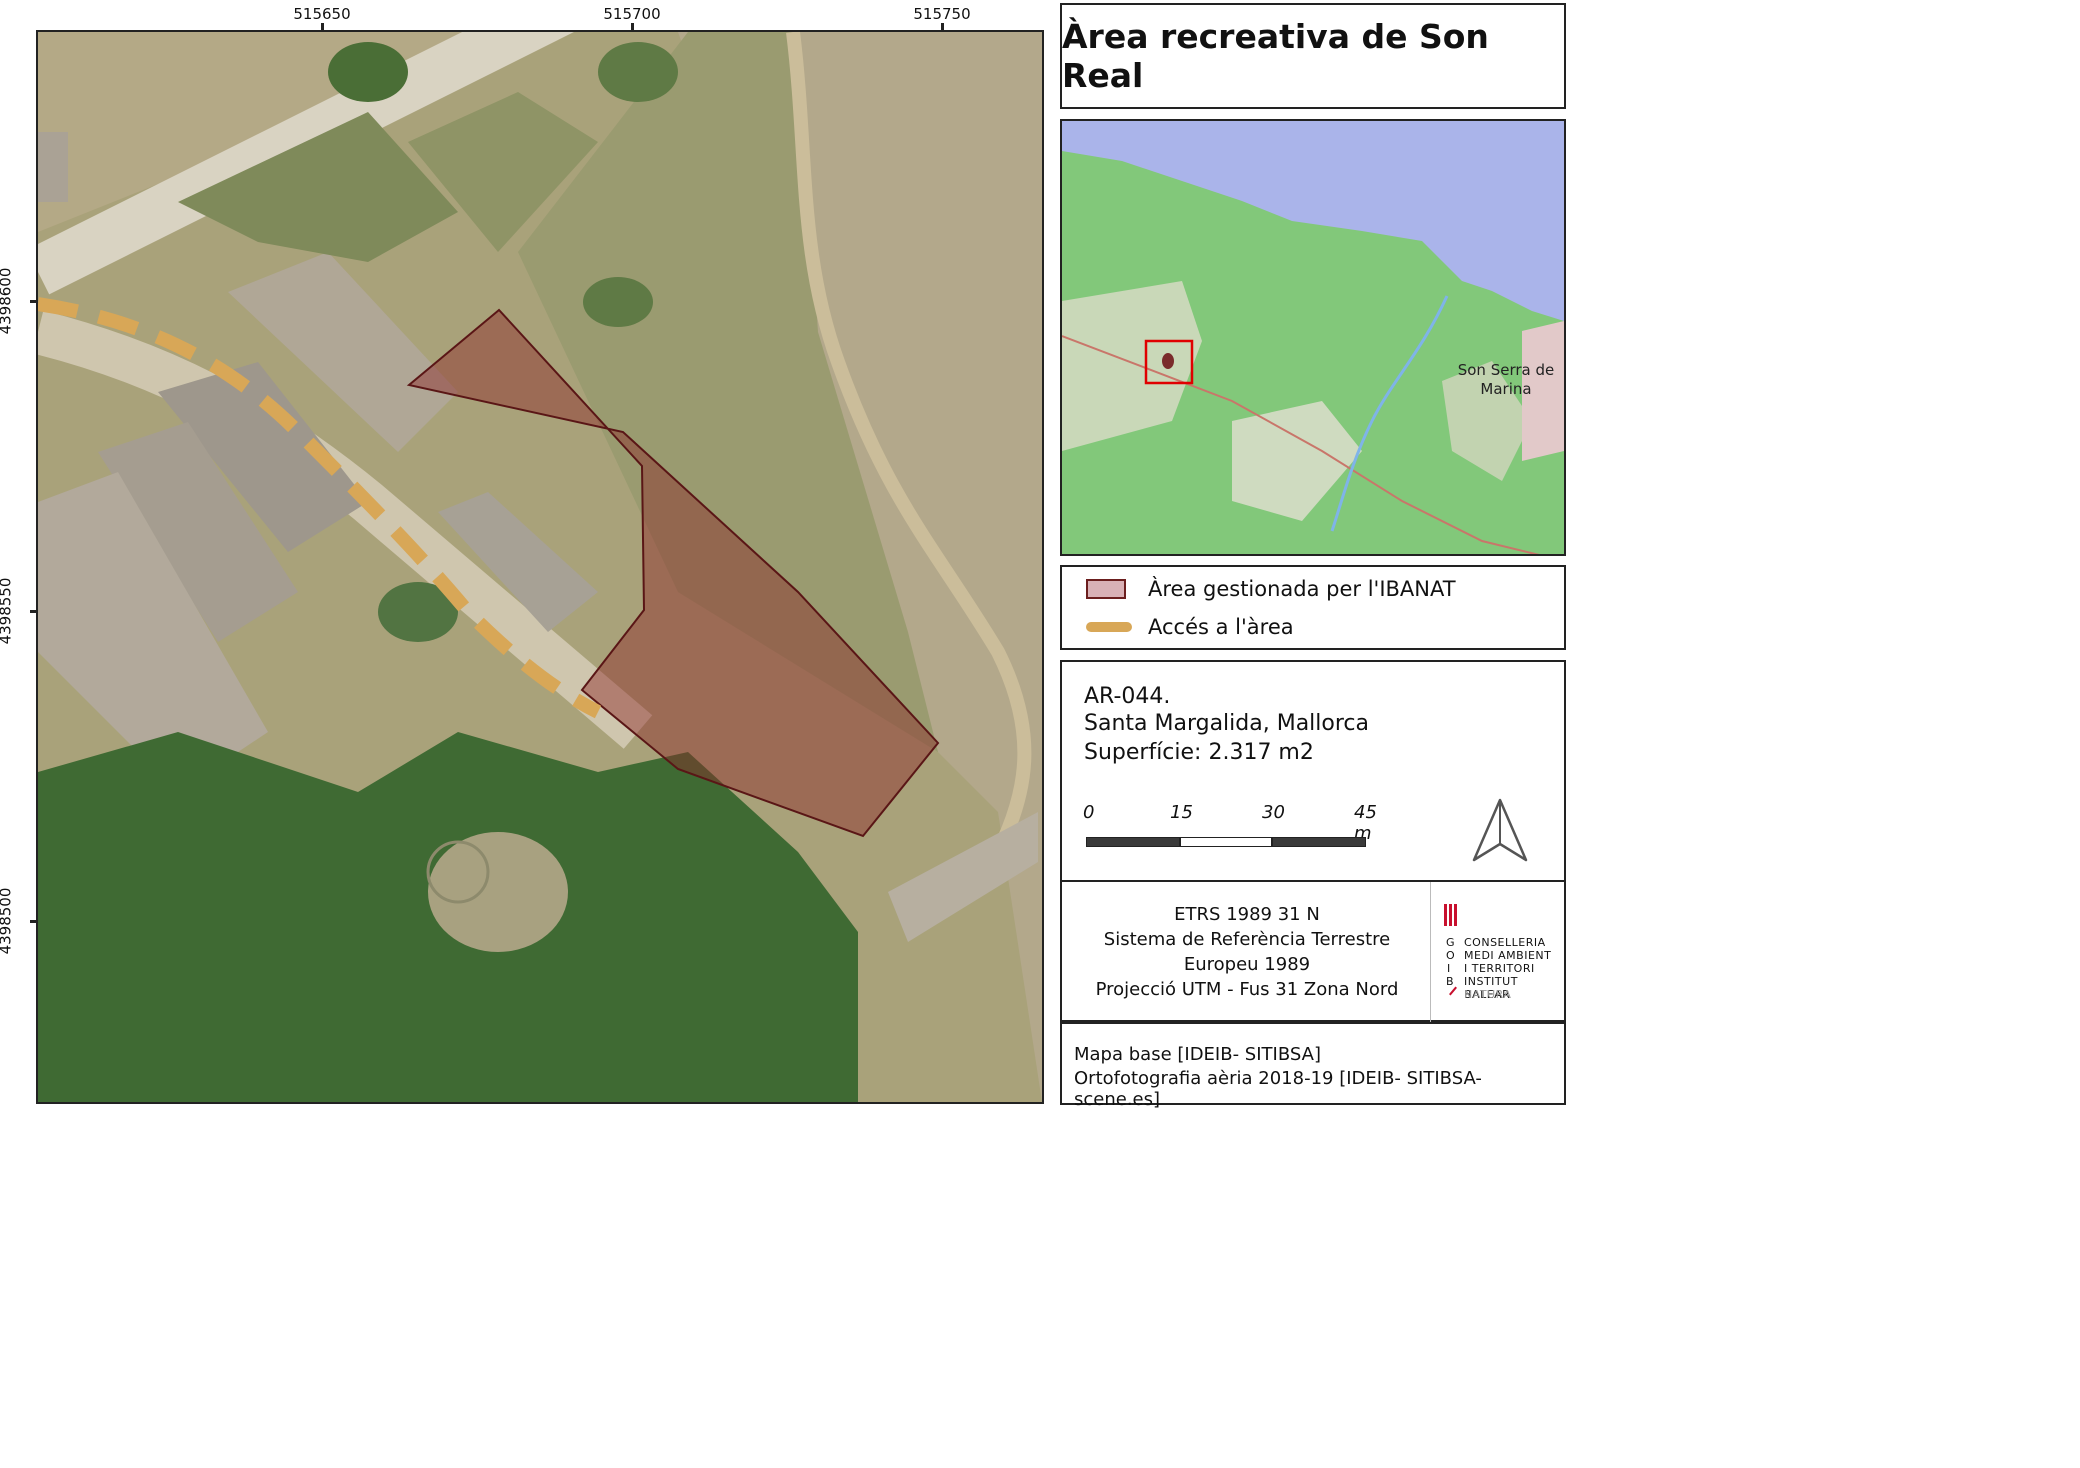 Image resolution: width=2080 pixels, height=1468 pixels. I want to click on y-tick-label-1: 4398600, so click(7, 301).